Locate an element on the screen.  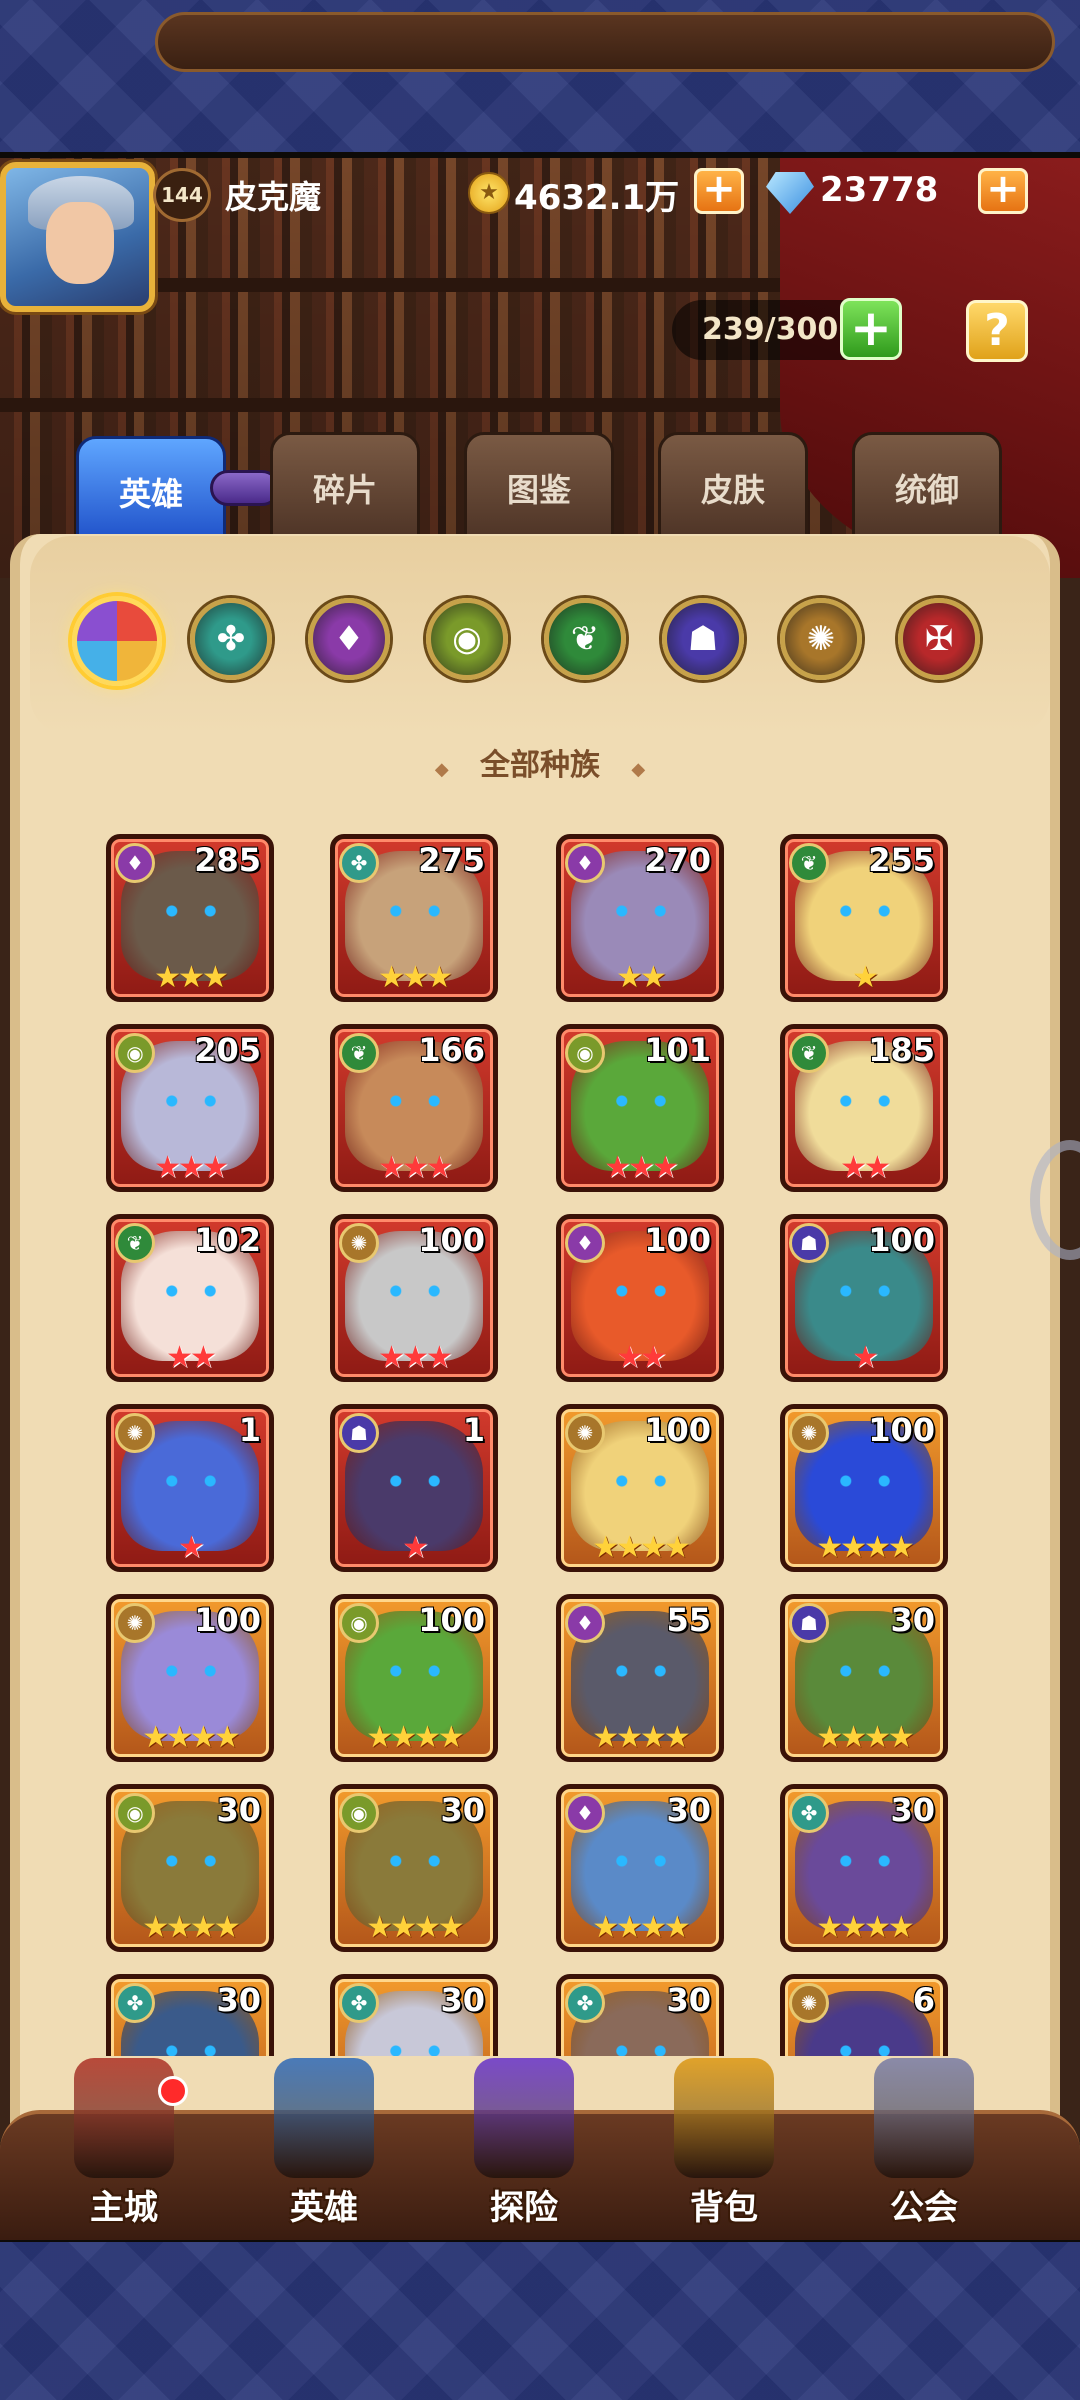
section-title-text: 全部种族 is located at coordinates (540, 765).